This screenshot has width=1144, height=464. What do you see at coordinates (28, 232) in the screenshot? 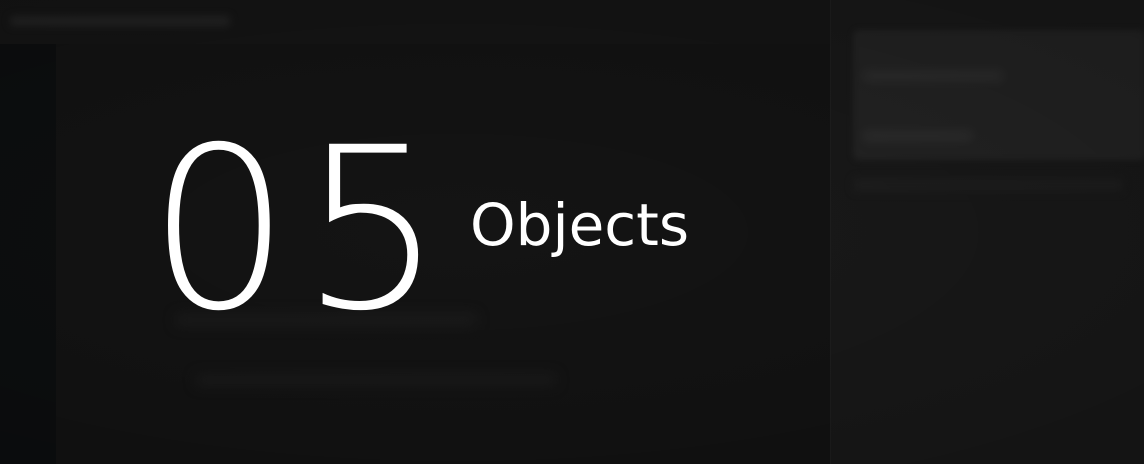
I see `background-left-rail` at bounding box center [28, 232].